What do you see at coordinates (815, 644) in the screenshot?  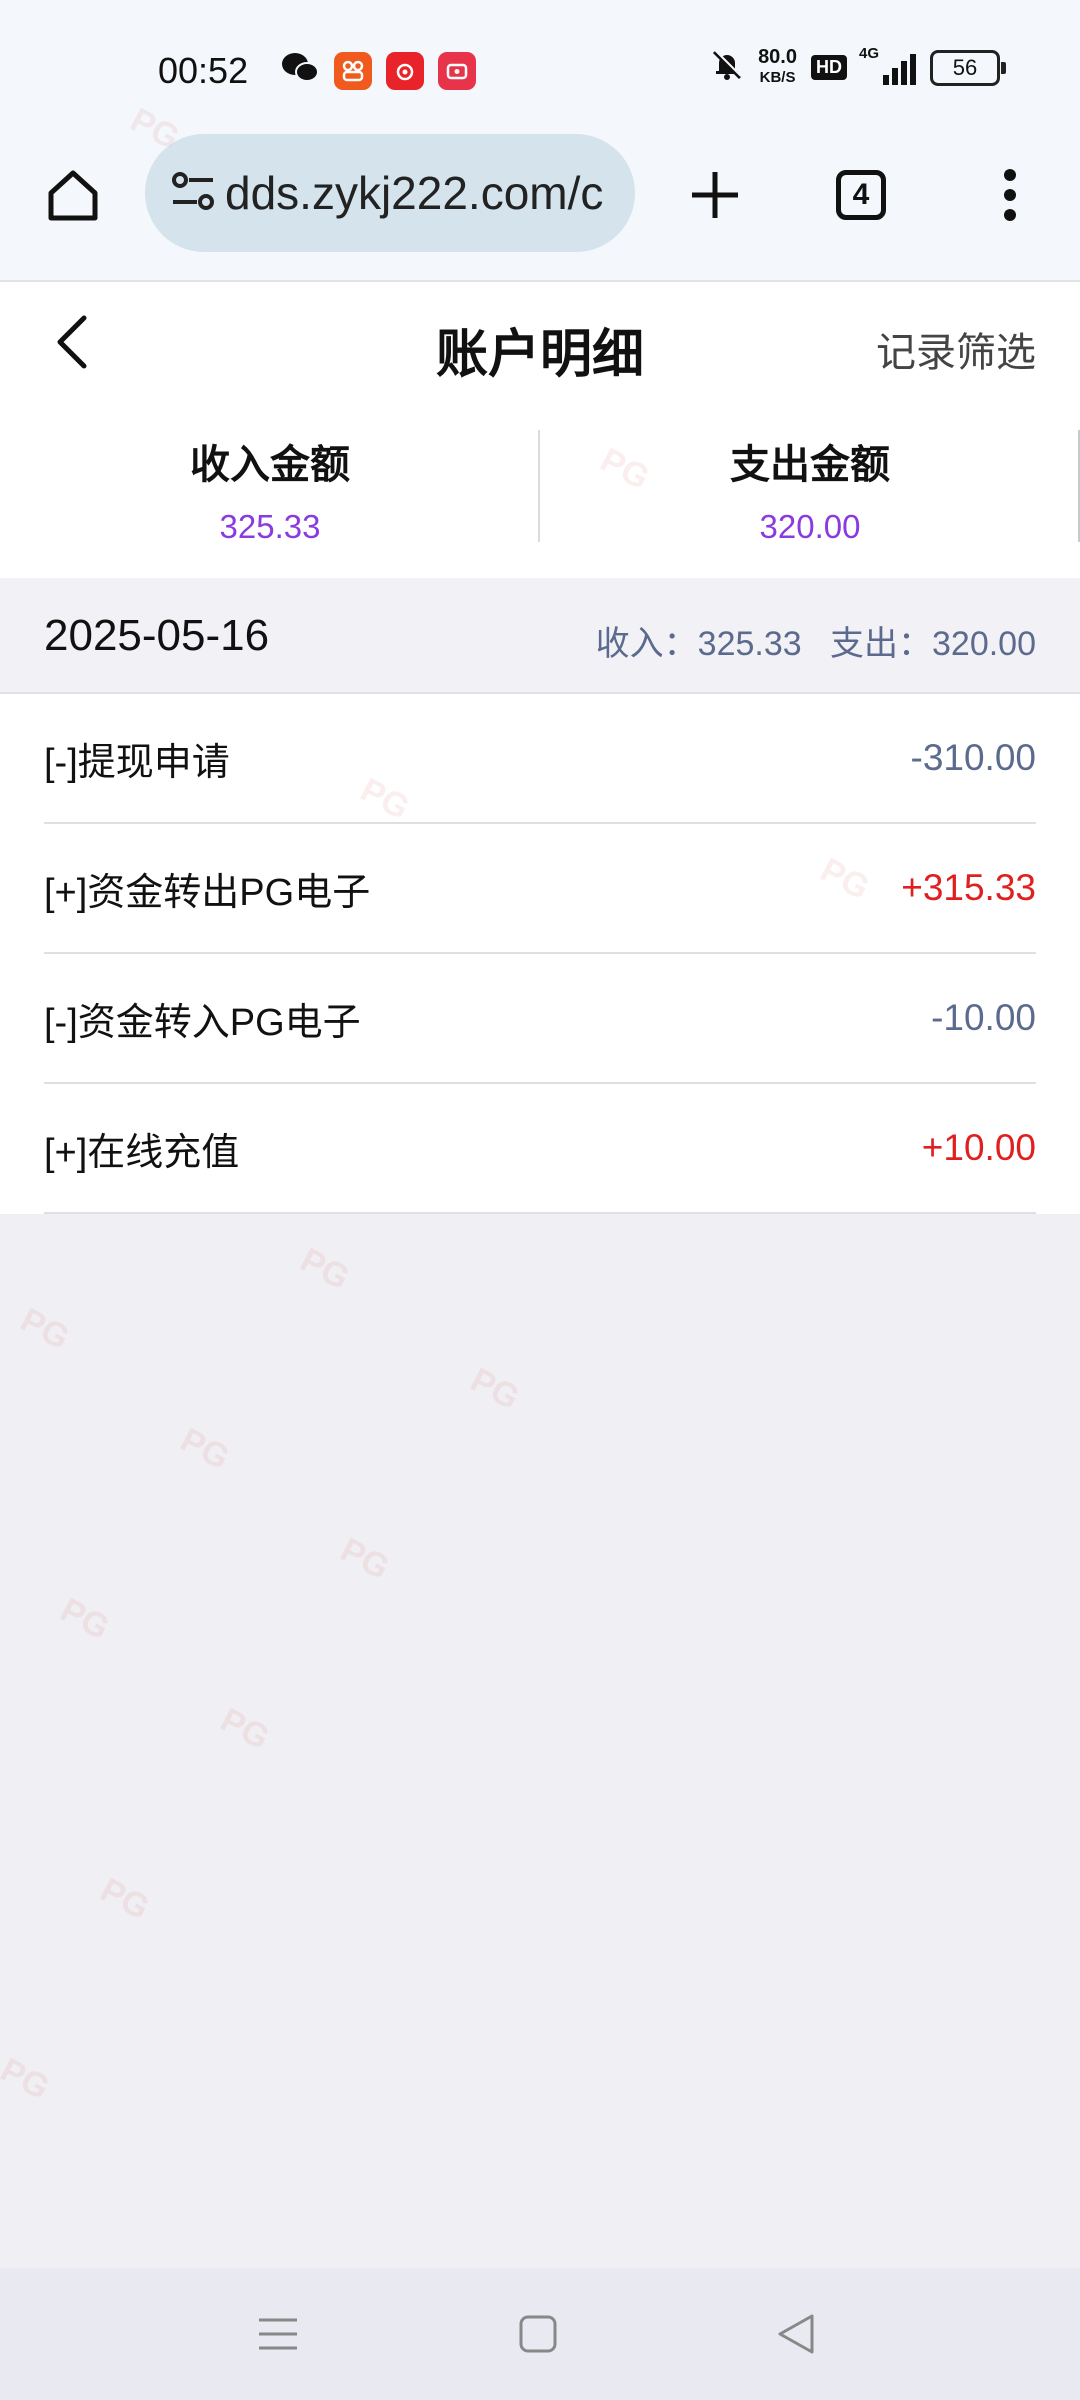 I see `group-summary: 收入：325.33 支出：320.00` at bounding box center [815, 644].